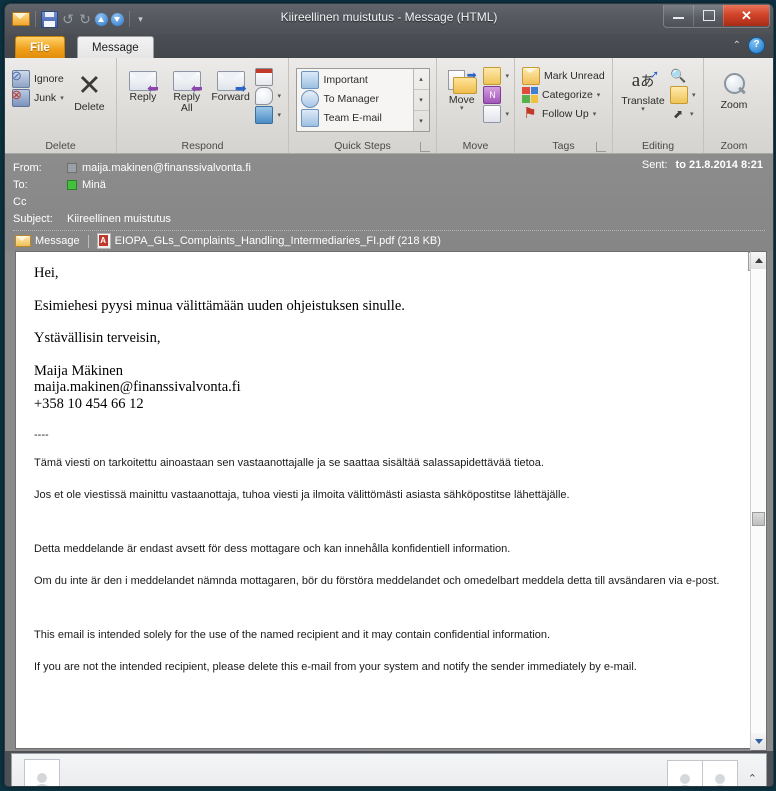 The width and height of the screenshot is (776, 791). Describe the element at coordinates (734, 105) in the screenshot. I see `zoom-label: Zoom` at that location.